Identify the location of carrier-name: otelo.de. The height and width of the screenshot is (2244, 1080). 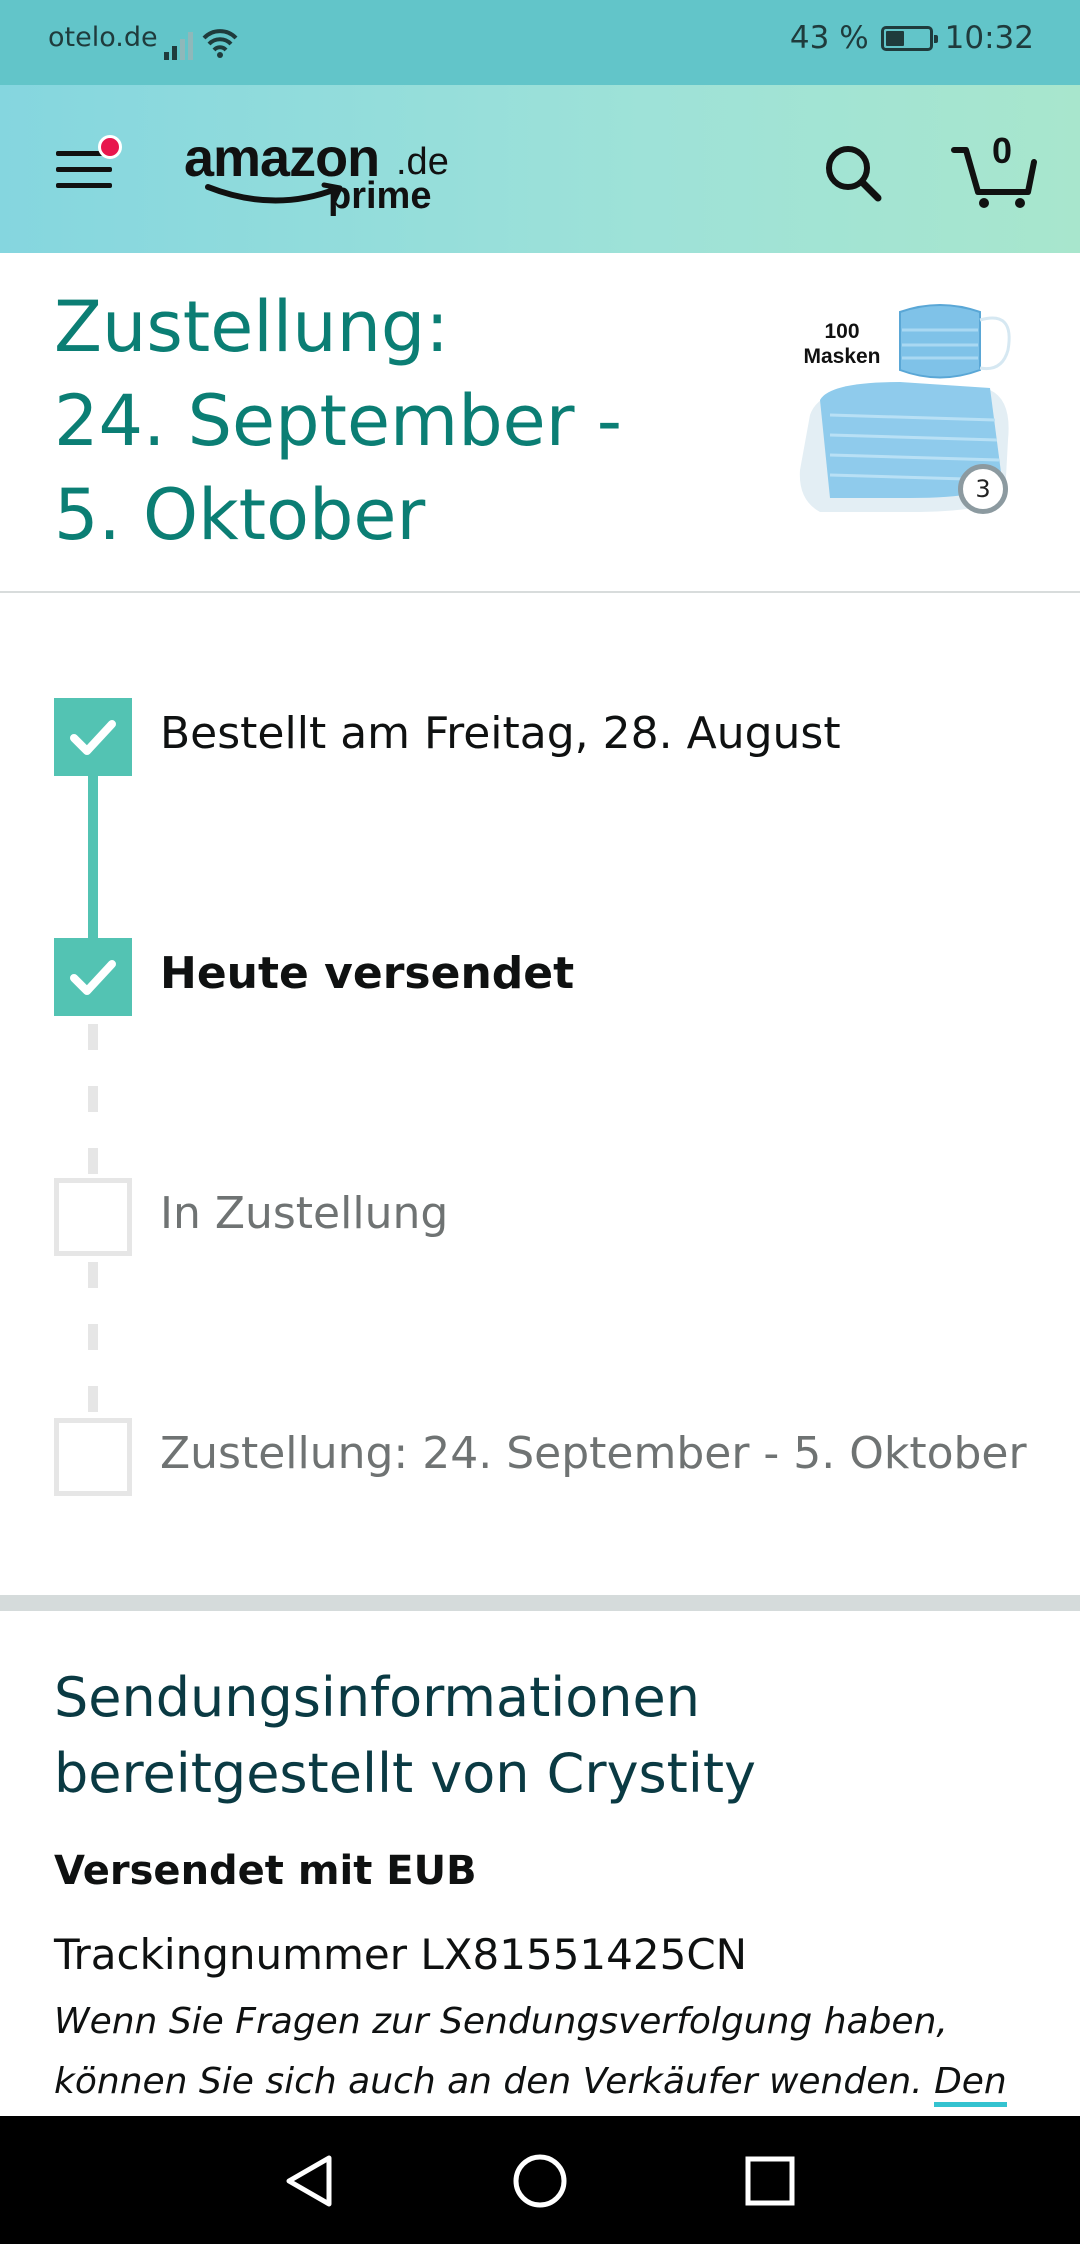
(103, 37).